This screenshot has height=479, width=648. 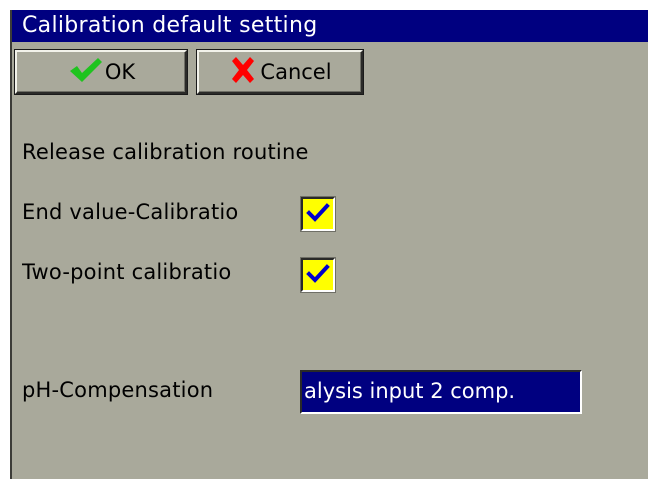 I want to click on green-checkmark-icon, so click(x=85, y=72).